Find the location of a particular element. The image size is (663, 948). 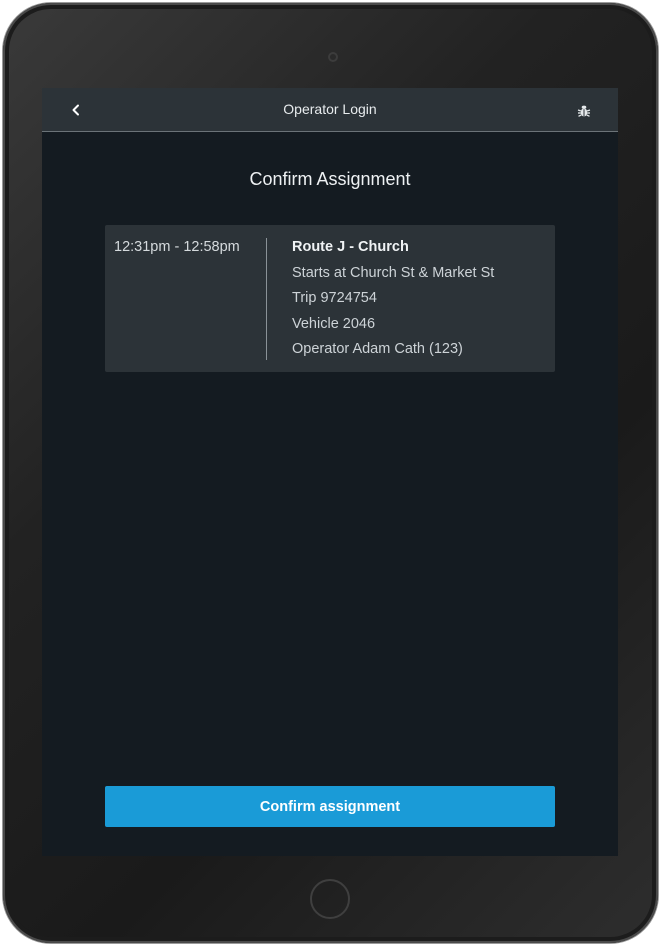

vehicle-number: Vehicle 2046 is located at coordinates (334, 323).